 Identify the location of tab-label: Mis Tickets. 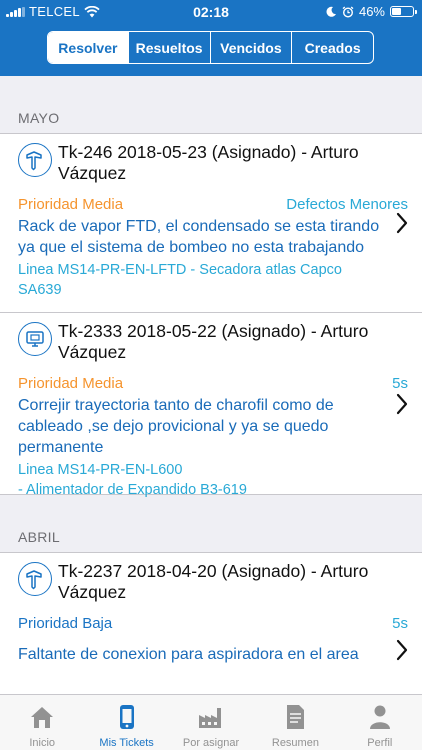
(126, 743).